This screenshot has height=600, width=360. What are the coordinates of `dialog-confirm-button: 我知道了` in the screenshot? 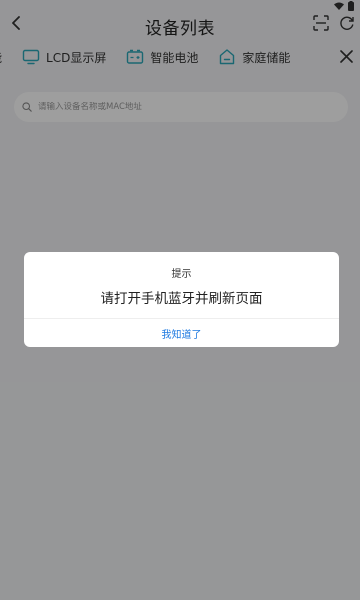 It's located at (181, 333).